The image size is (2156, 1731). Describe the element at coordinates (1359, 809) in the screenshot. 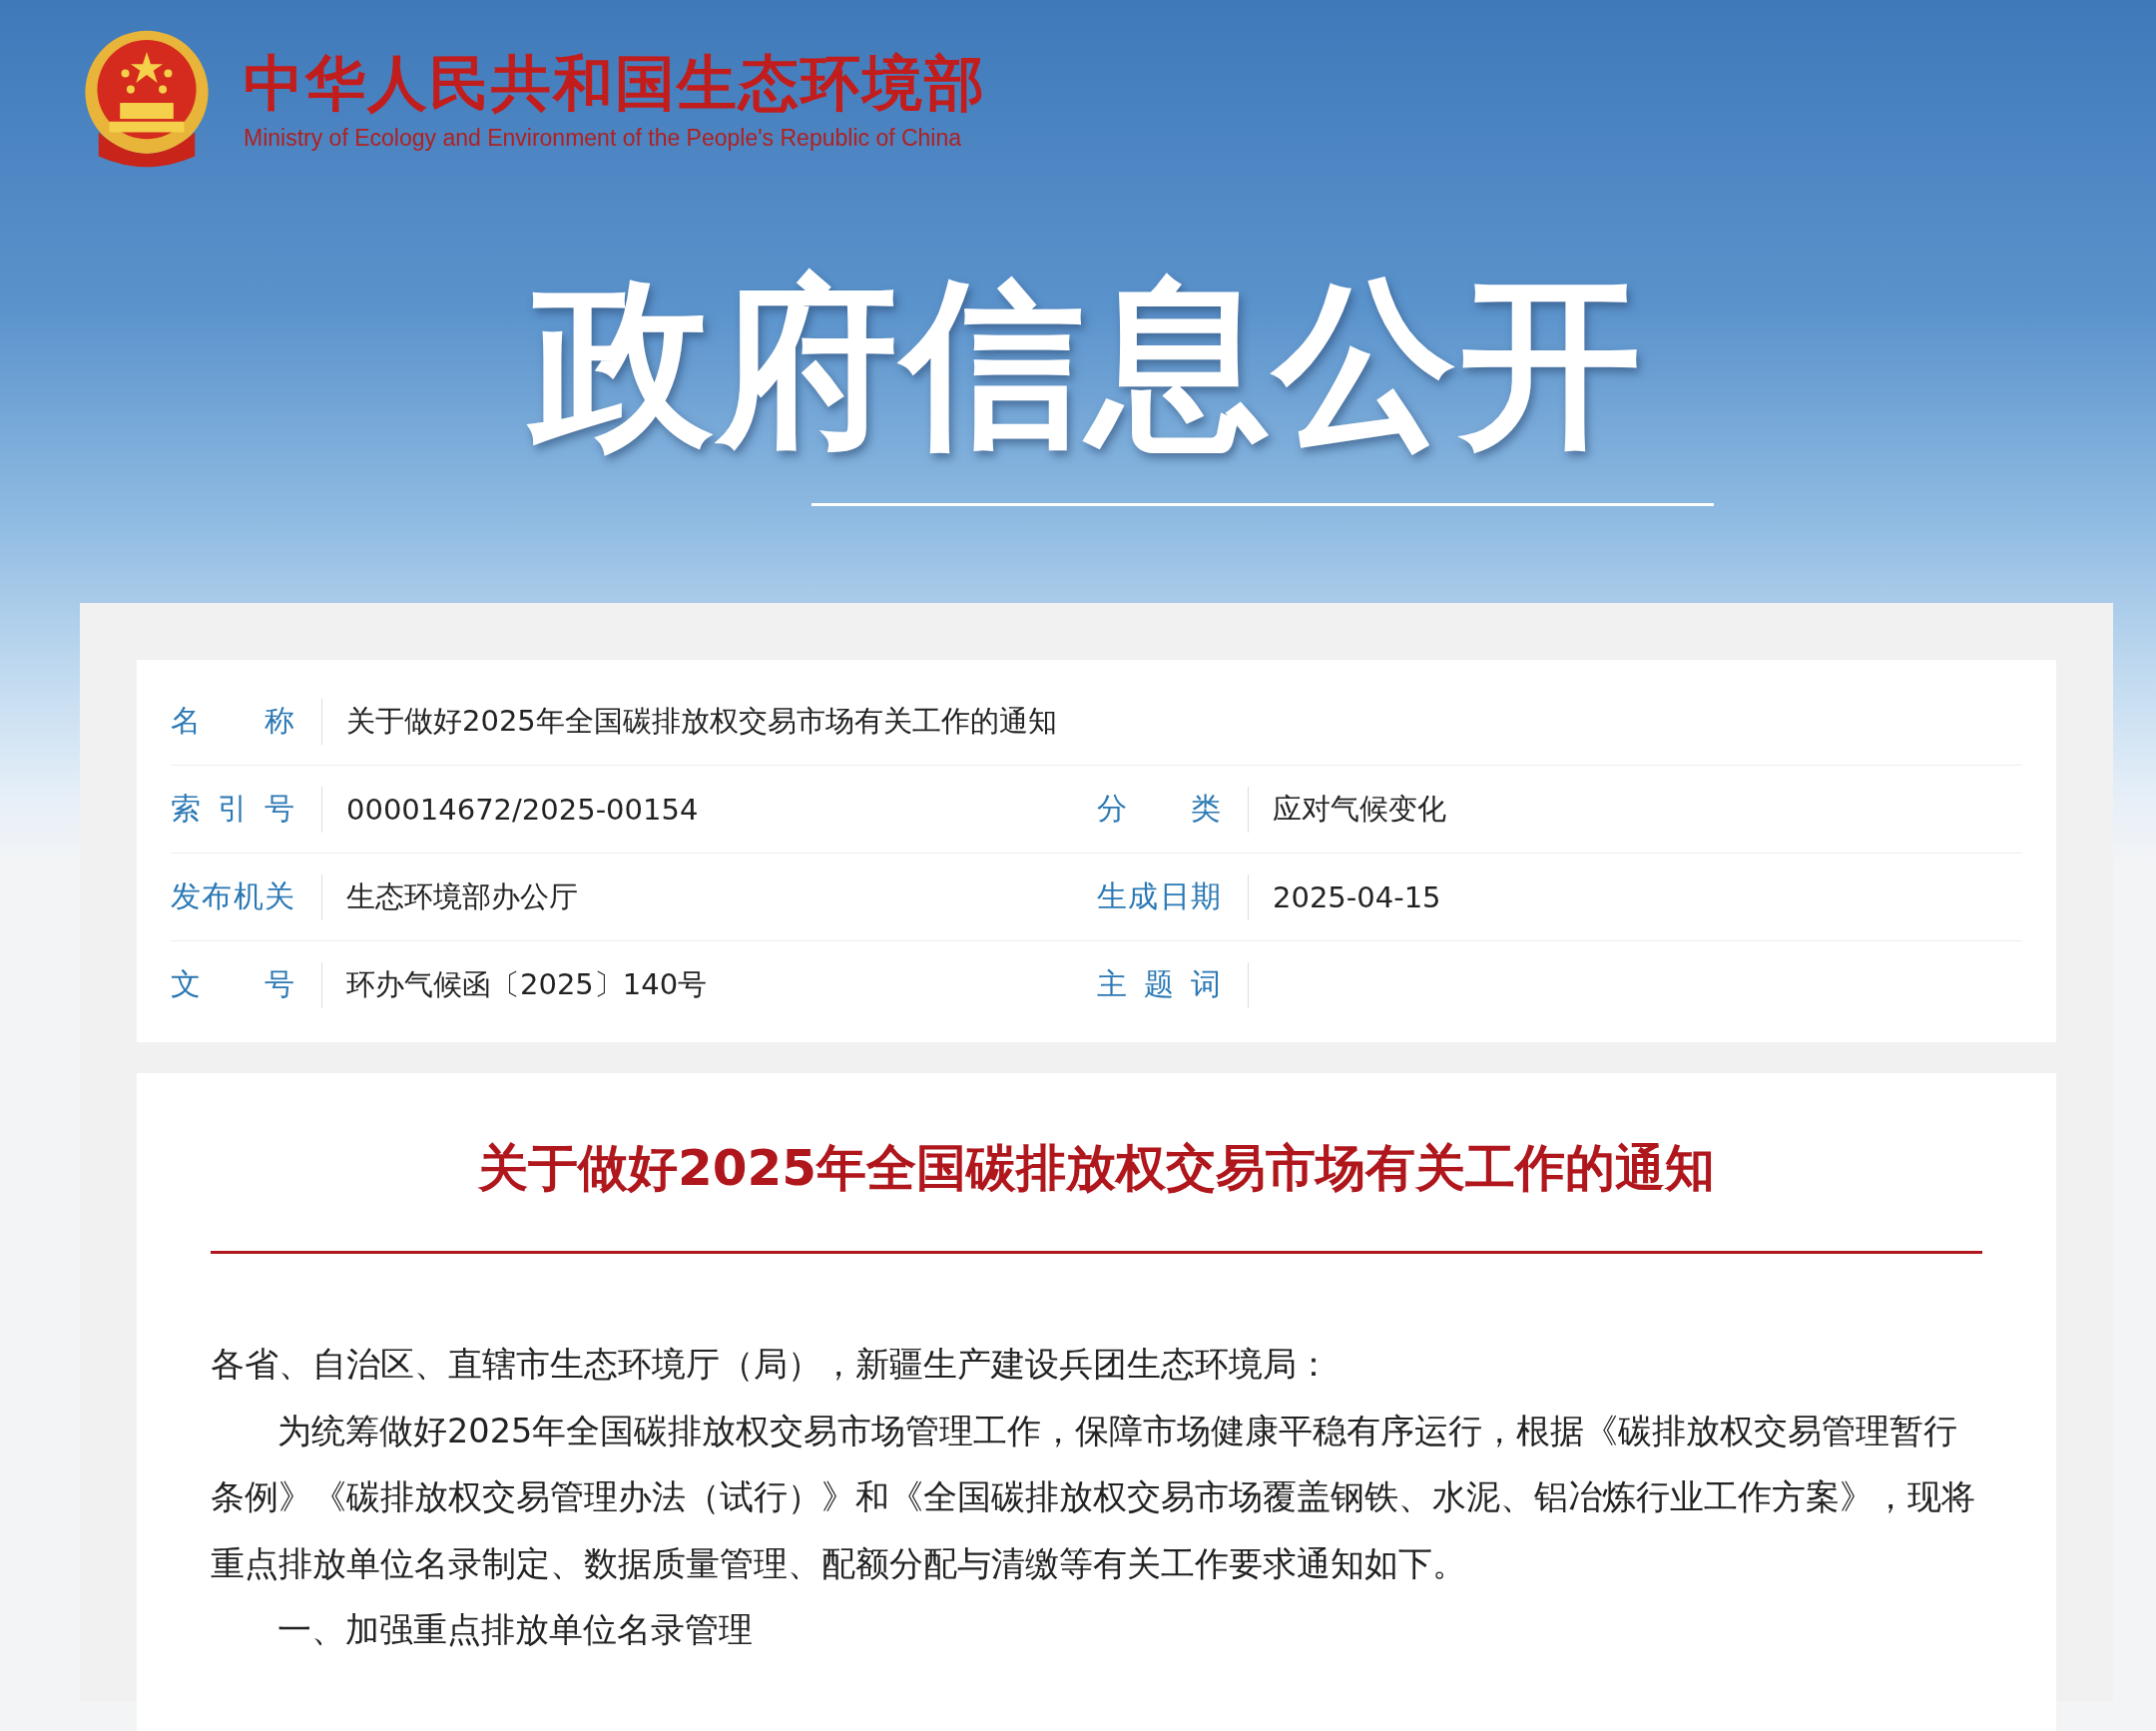

I see `field-value: 应对气候变化` at that location.